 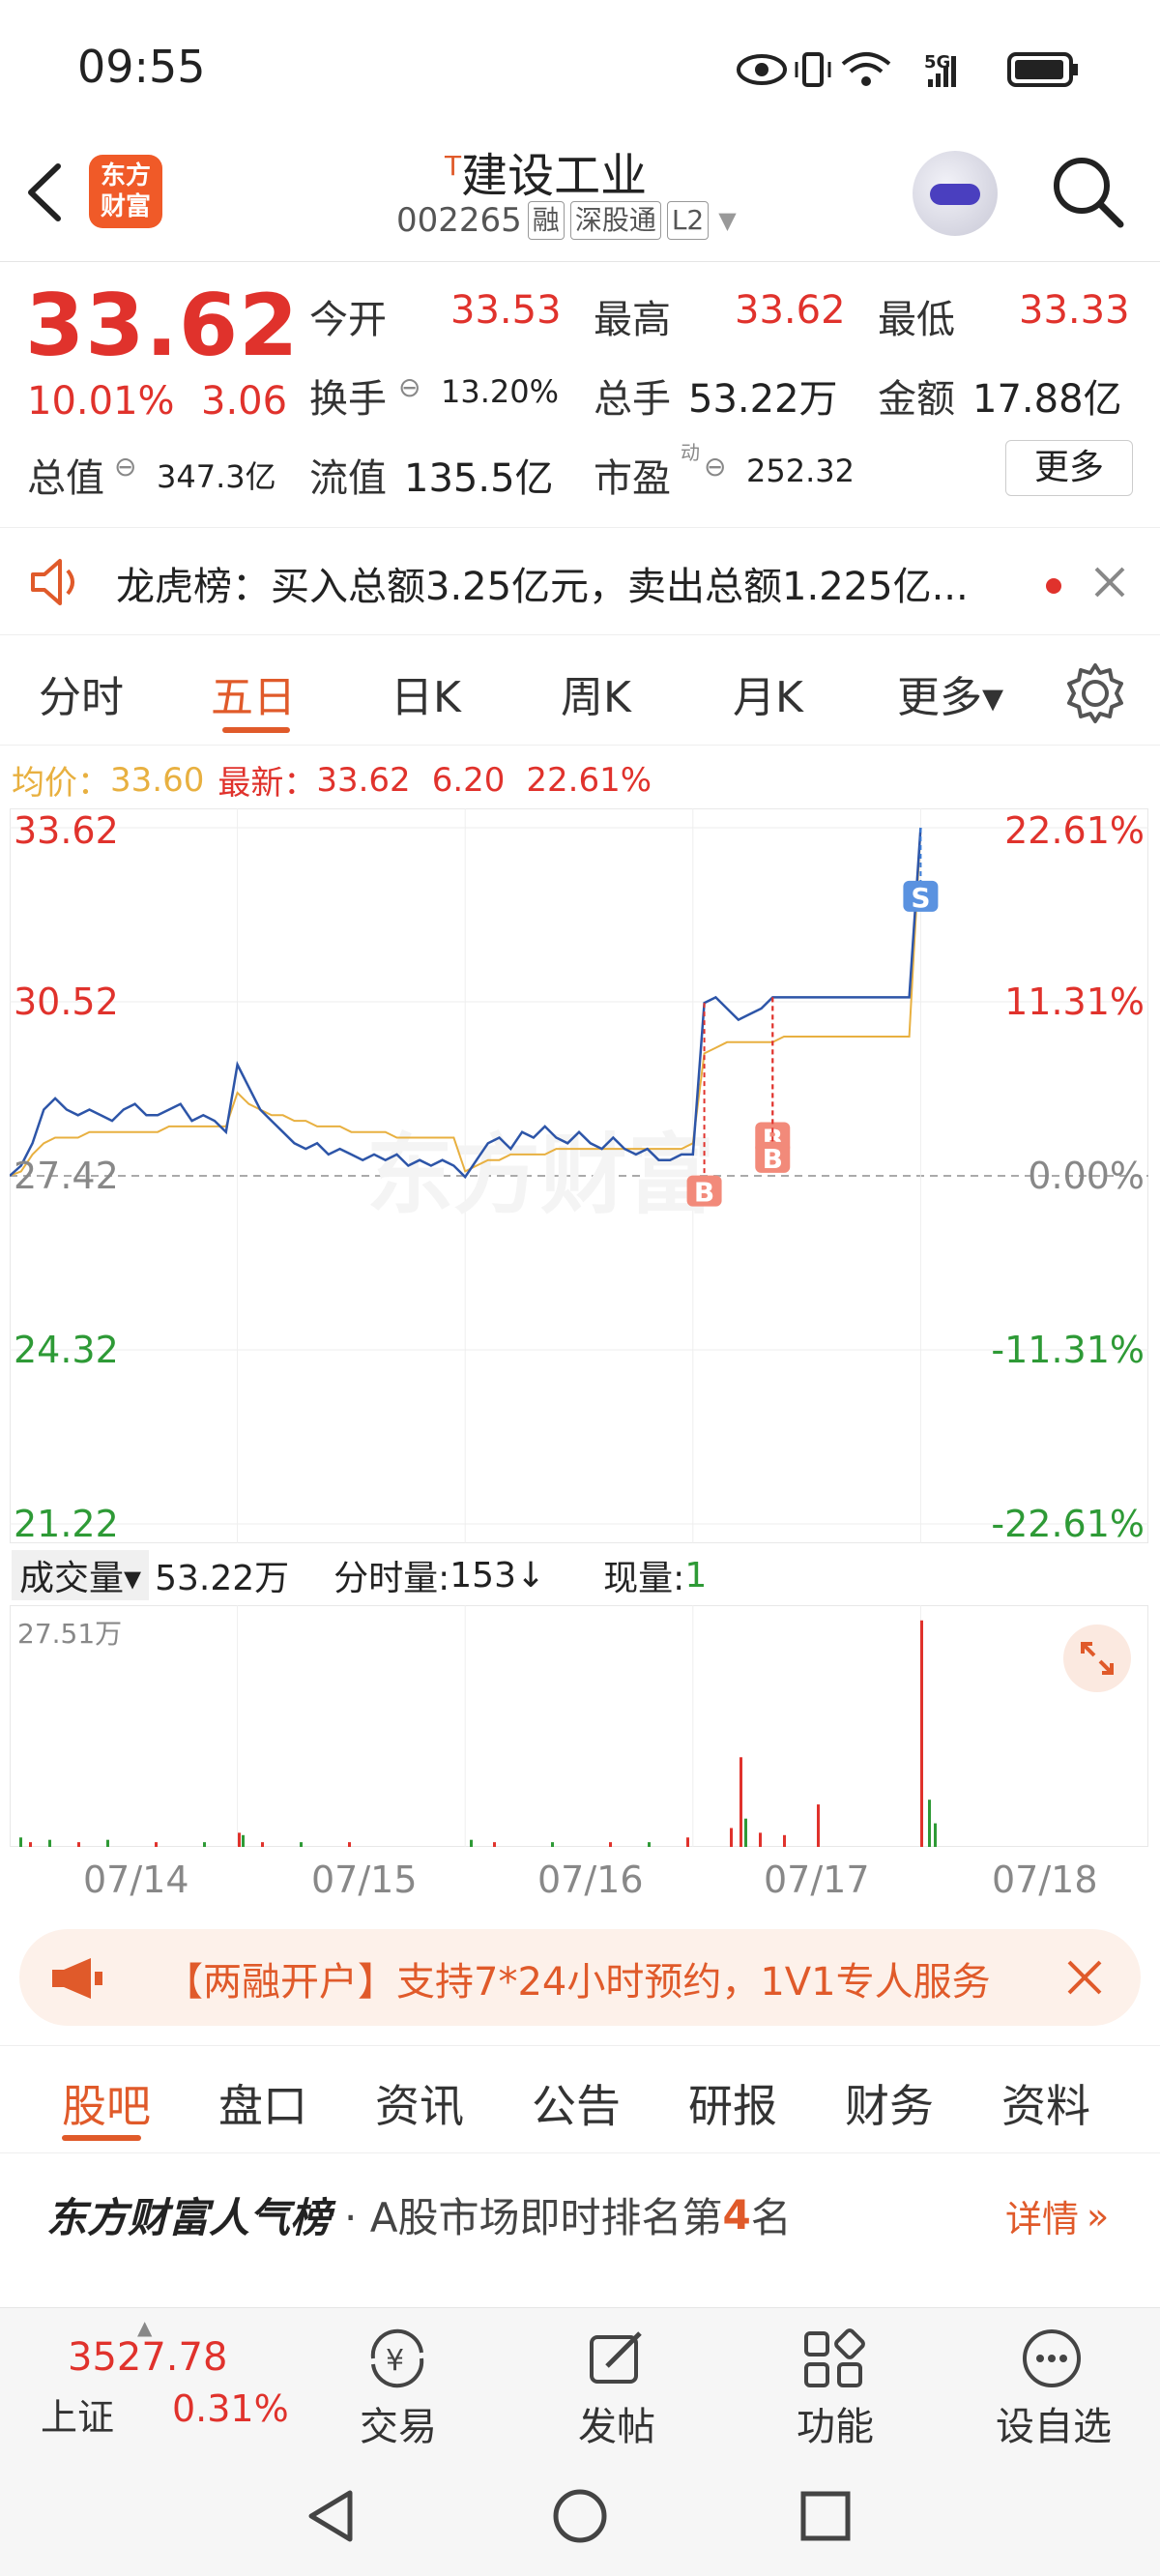 I want to click on x-label-0717: 07/17, so click(x=817, y=1880).